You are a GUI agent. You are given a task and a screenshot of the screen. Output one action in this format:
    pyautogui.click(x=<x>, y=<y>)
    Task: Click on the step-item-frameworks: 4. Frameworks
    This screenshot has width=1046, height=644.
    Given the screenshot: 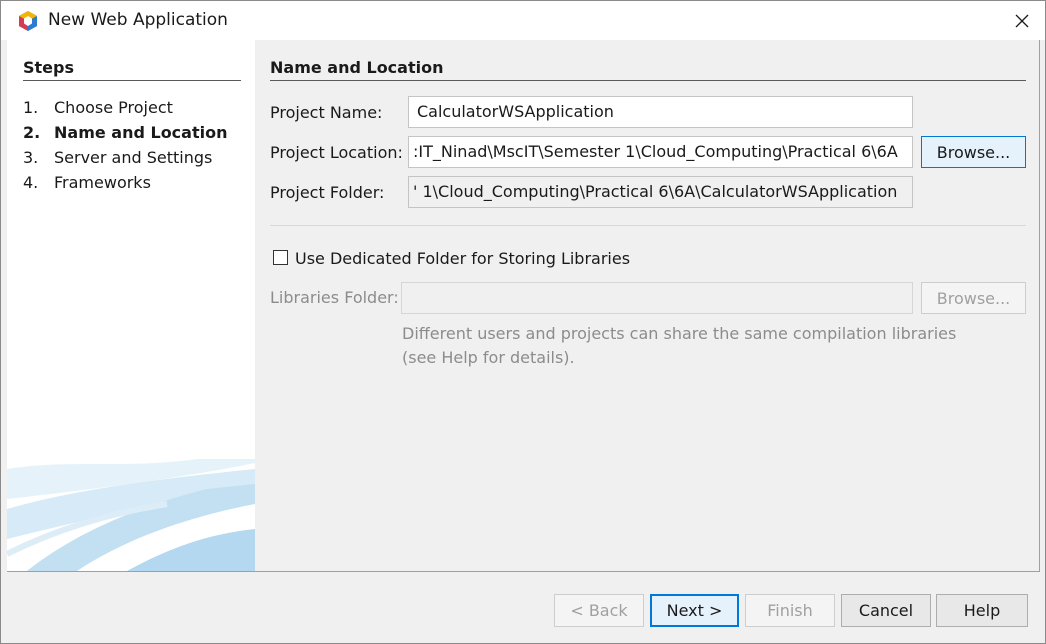 What is the action you would take?
    pyautogui.click(x=87, y=182)
    